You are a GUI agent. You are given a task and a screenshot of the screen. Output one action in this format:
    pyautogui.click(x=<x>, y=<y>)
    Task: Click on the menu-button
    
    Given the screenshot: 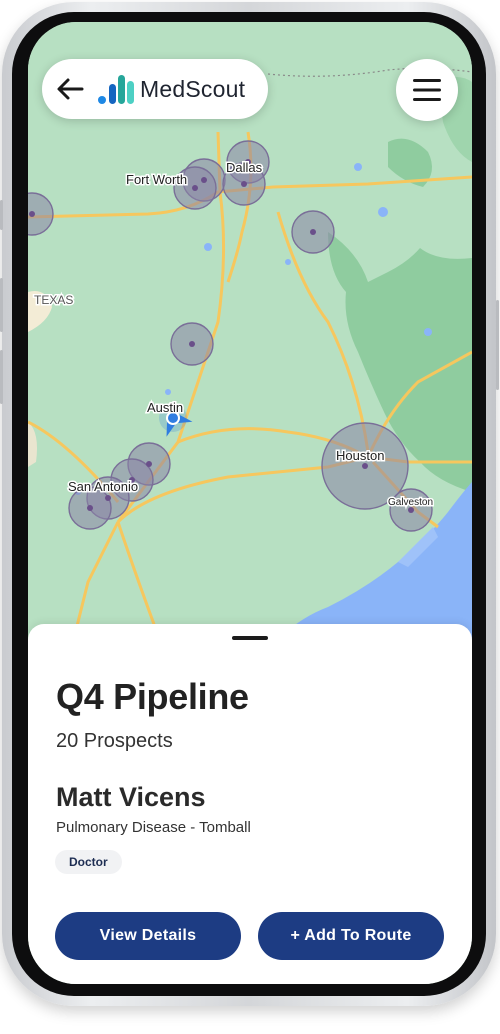 What is the action you would take?
    pyautogui.click(x=427, y=90)
    